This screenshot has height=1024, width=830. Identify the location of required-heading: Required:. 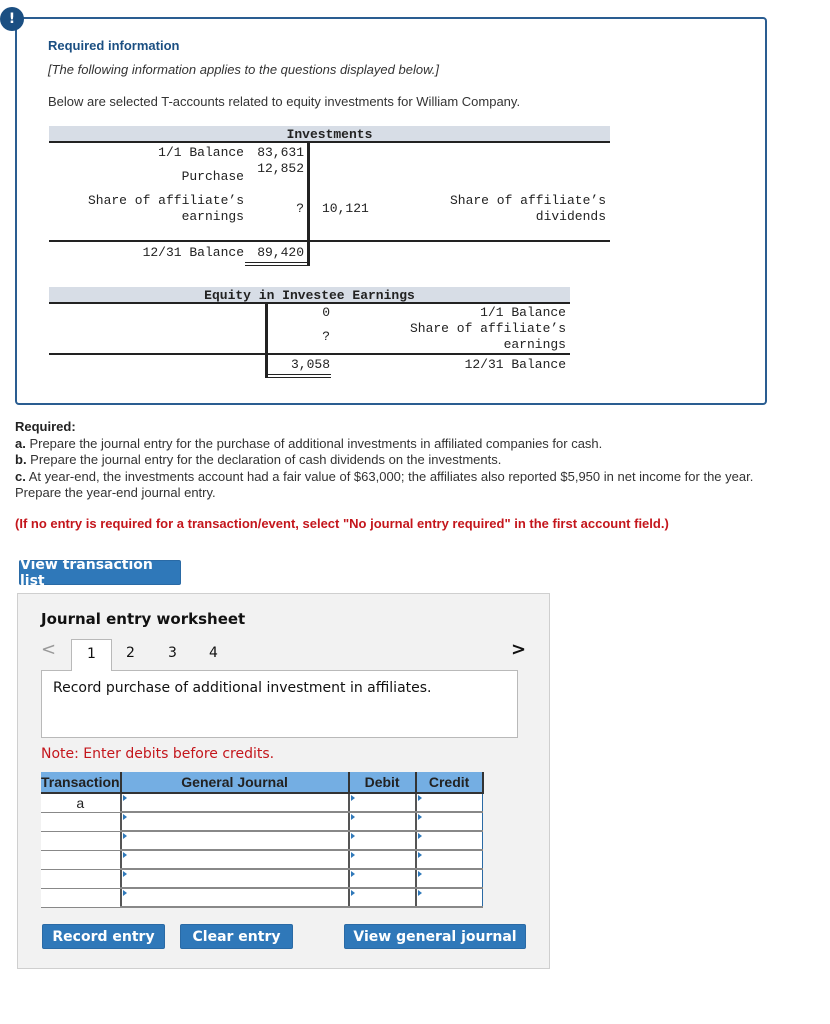
(45, 426).